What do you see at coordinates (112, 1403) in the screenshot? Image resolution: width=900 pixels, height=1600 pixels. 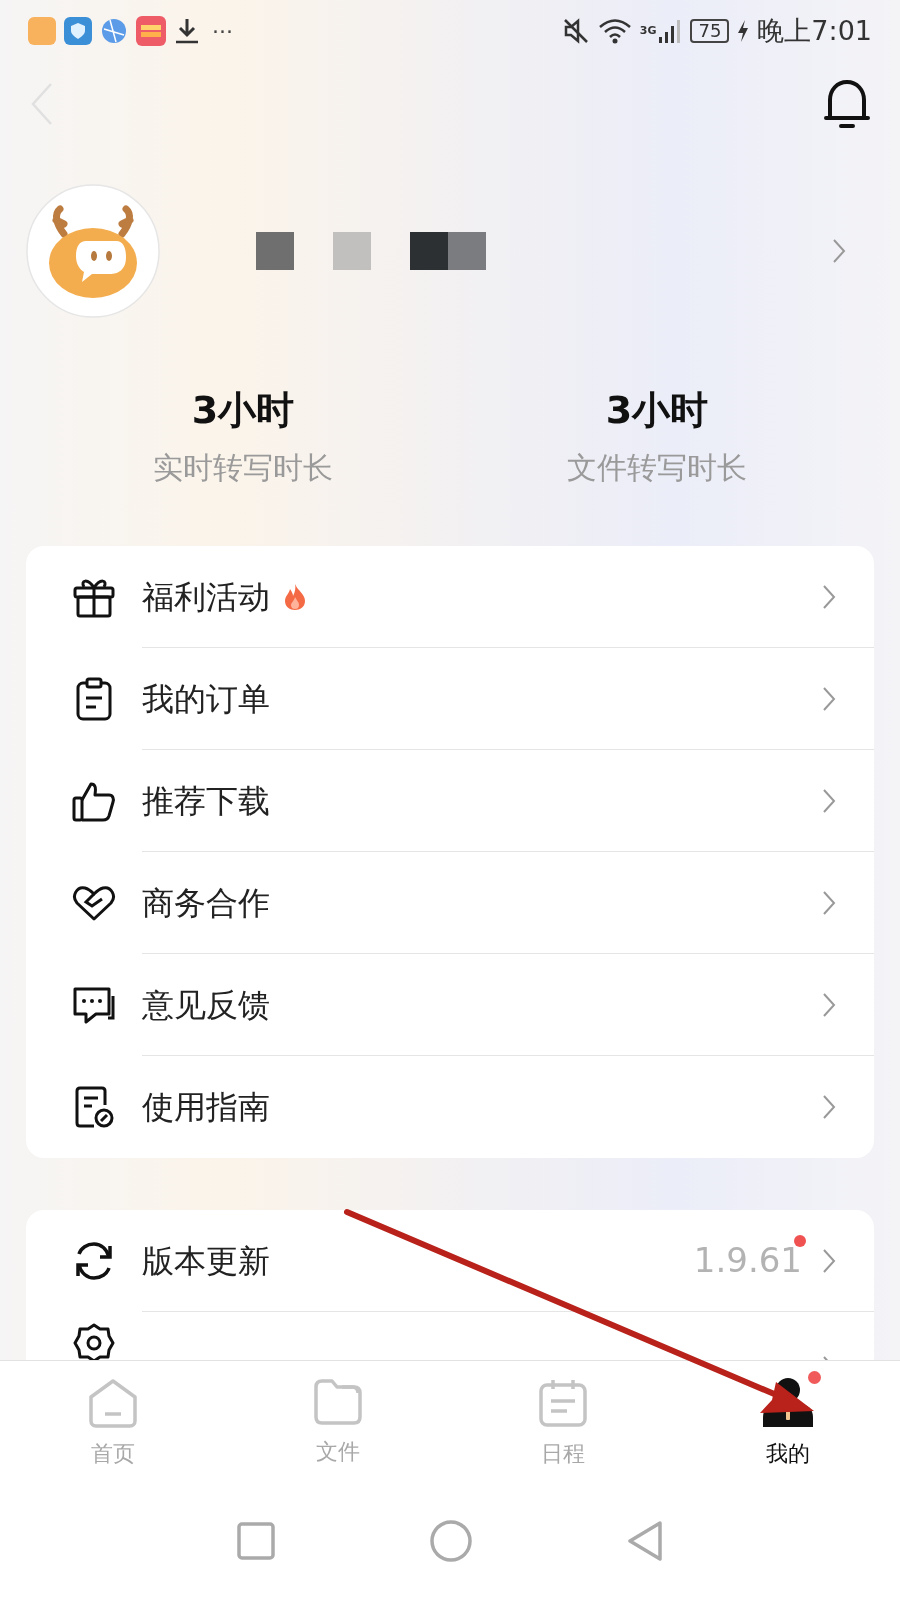 I see `home-icon` at bounding box center [112, 1403].